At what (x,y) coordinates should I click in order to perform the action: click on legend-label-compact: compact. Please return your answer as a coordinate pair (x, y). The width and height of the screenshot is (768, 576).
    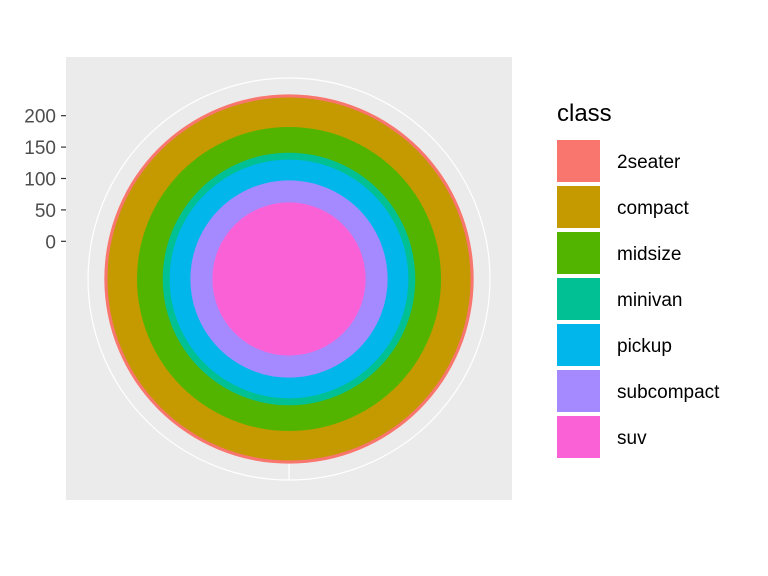
    Looking at the image, I should click on (653, 208).